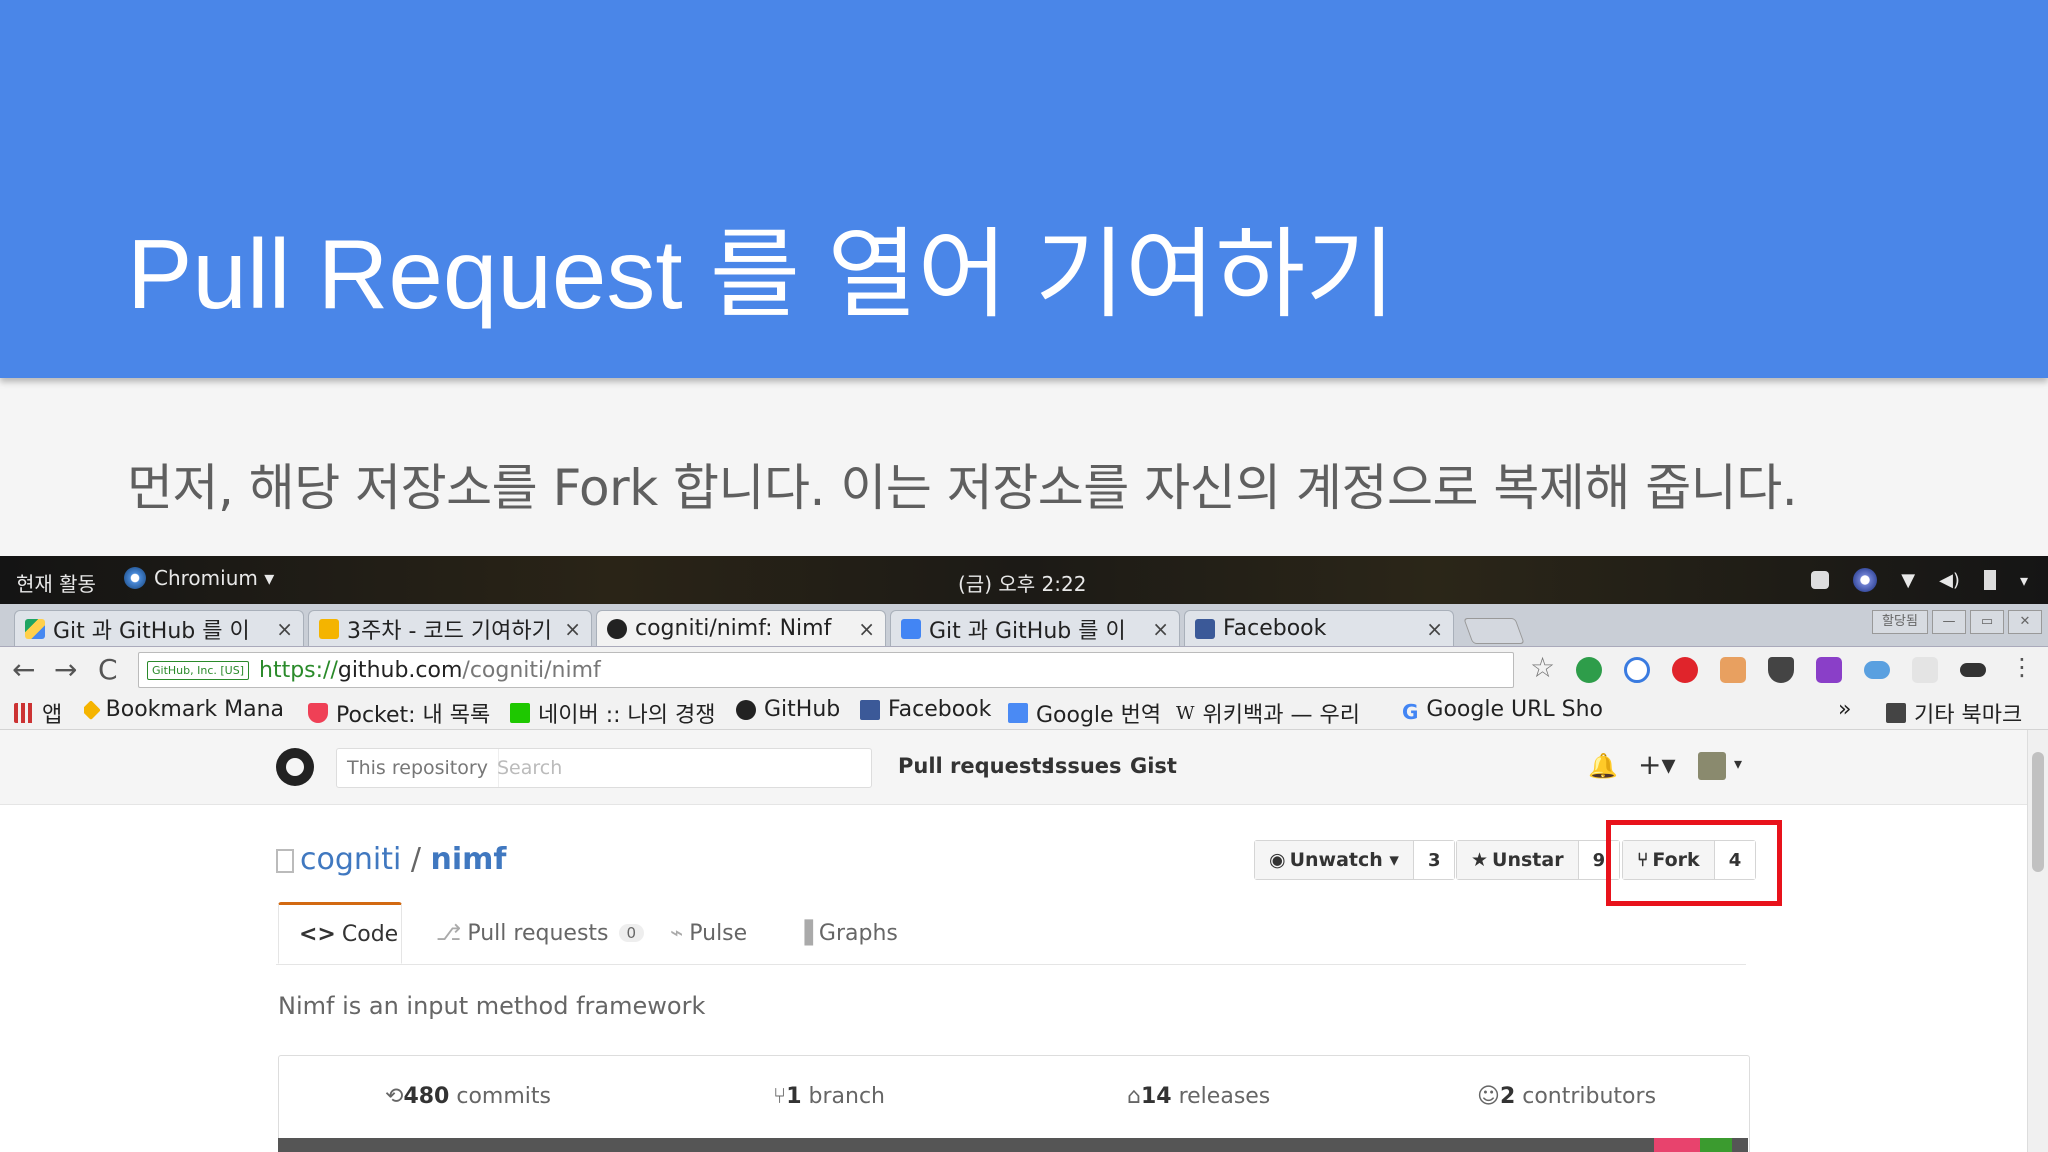 This screenshot has height=1152, width=2048. I want to click on new-tab-button, so click(1494, 631).